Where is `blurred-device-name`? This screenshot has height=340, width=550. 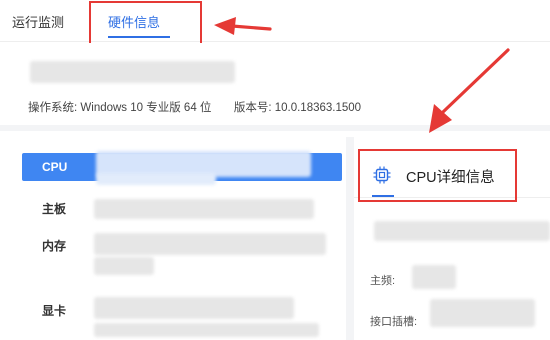 blurred-device-name is located at coordinates (132, 72).